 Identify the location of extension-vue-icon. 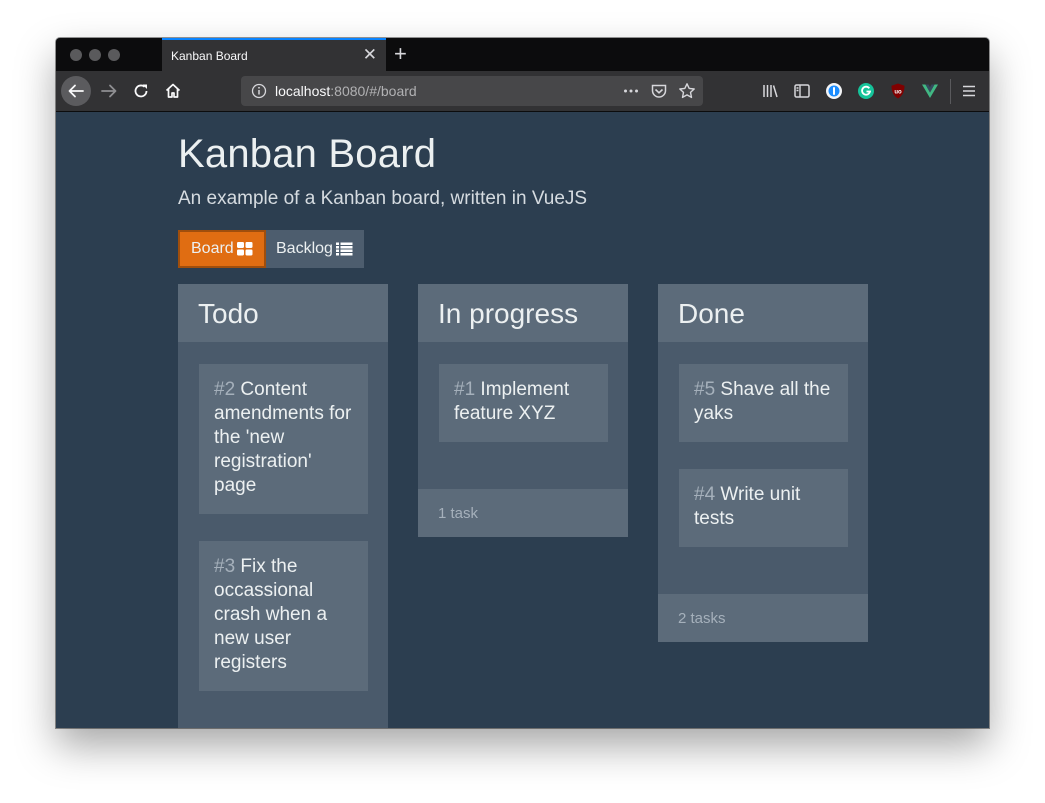
(930, 91).